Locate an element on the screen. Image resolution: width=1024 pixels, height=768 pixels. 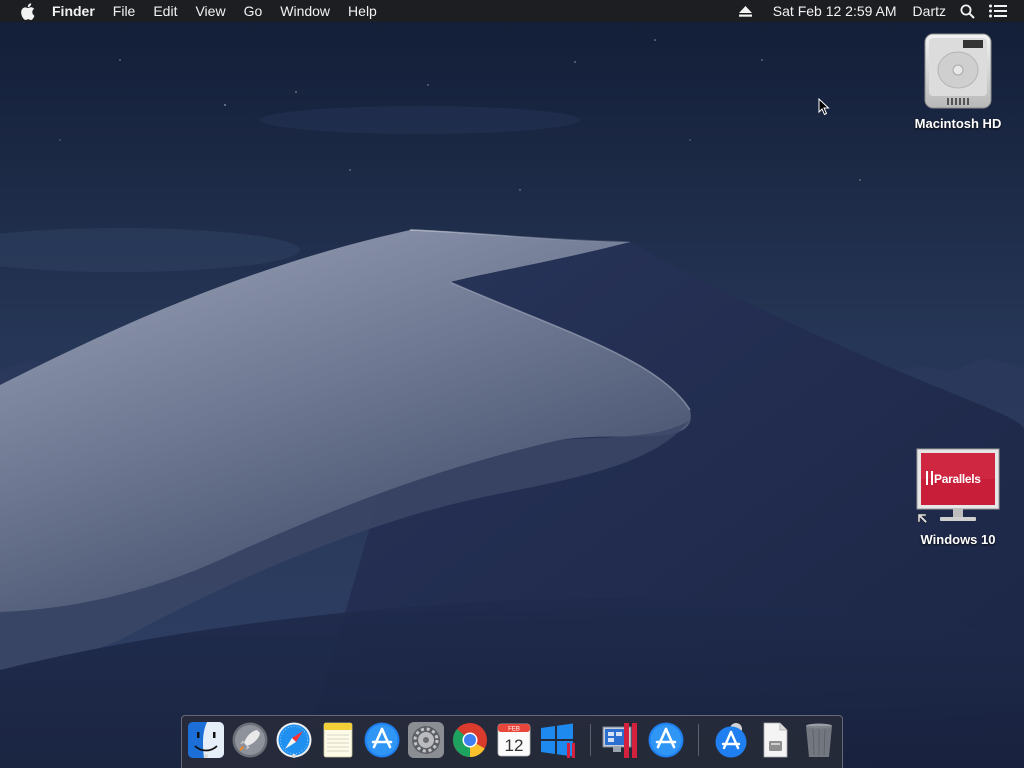
dock: FEB 12 is located at coordinates (512, 741).